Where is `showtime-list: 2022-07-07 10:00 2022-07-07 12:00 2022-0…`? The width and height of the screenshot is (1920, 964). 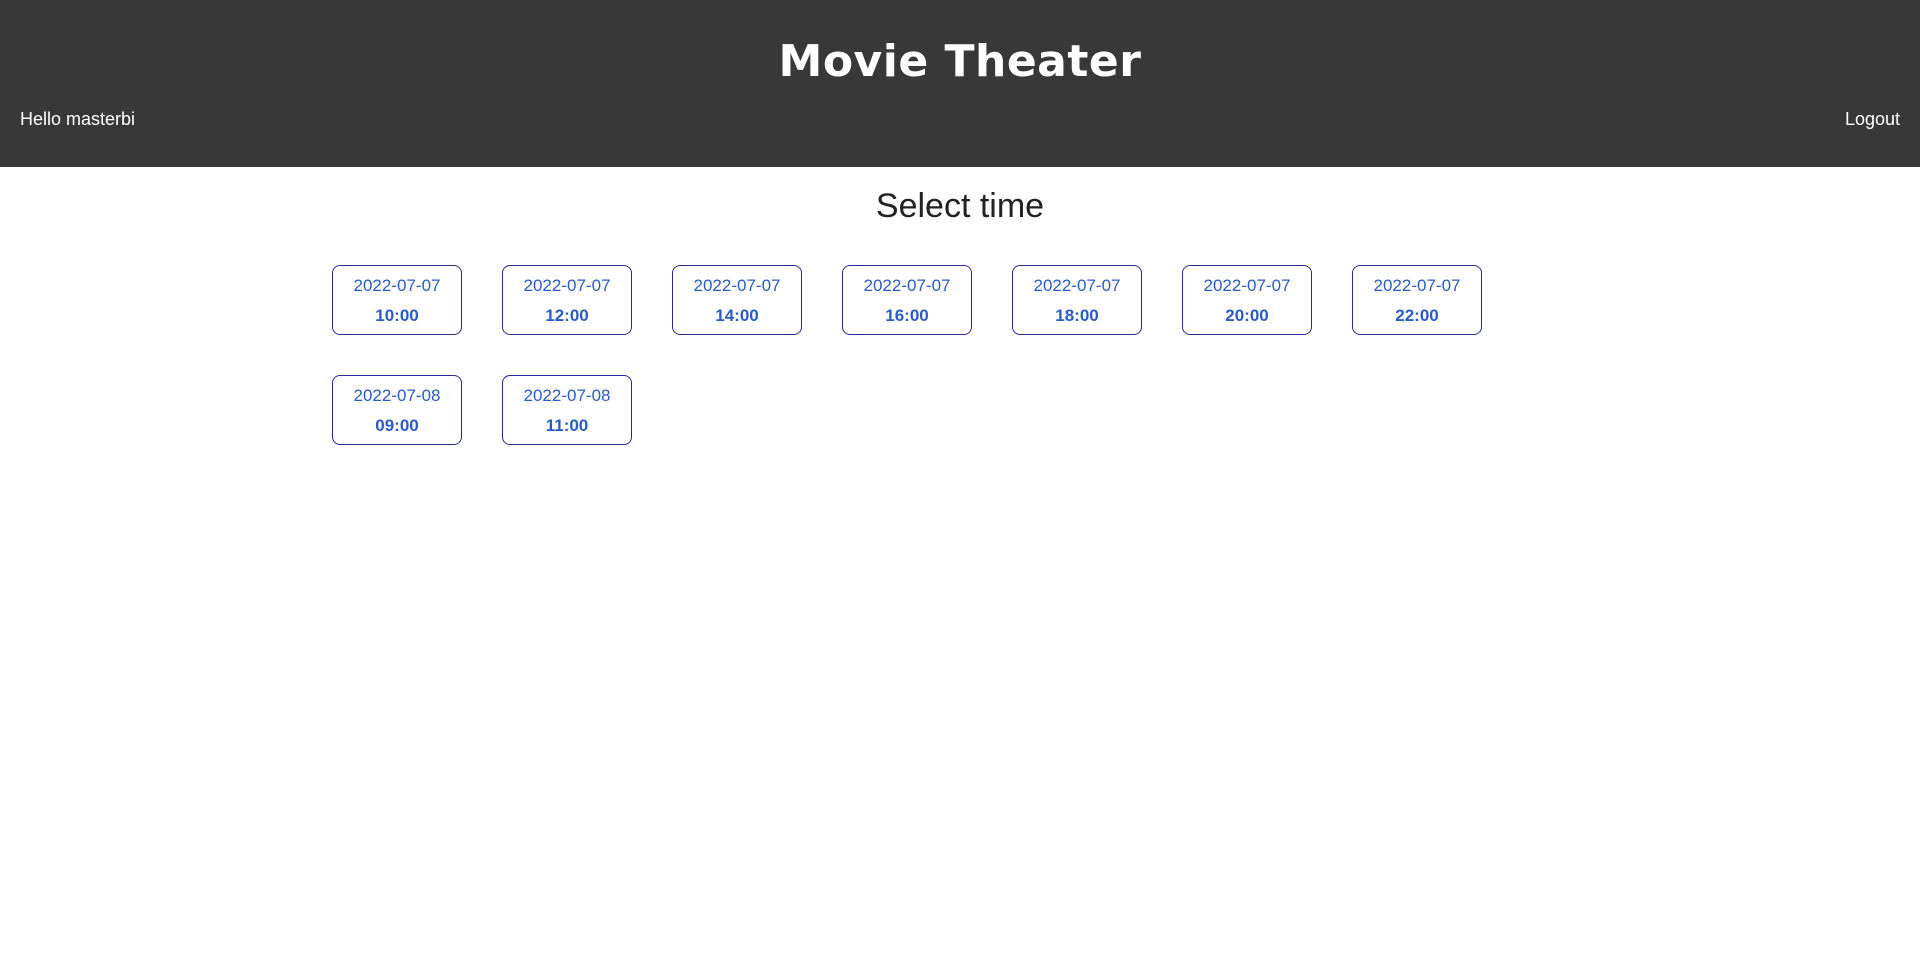
showtime-list: 2022-07-07 10:00 2022-07-07 12:00 2022-0… is located at coordinates (962, 355).